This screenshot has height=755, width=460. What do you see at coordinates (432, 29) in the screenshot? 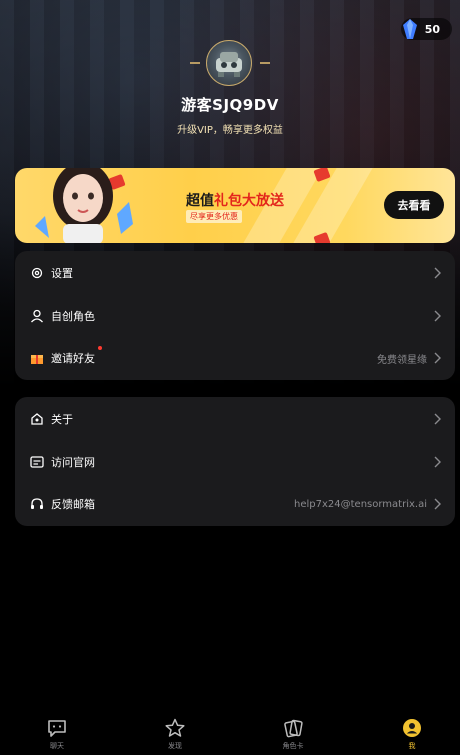
I see `gem-count: 50` at bounding box center [432, 29].